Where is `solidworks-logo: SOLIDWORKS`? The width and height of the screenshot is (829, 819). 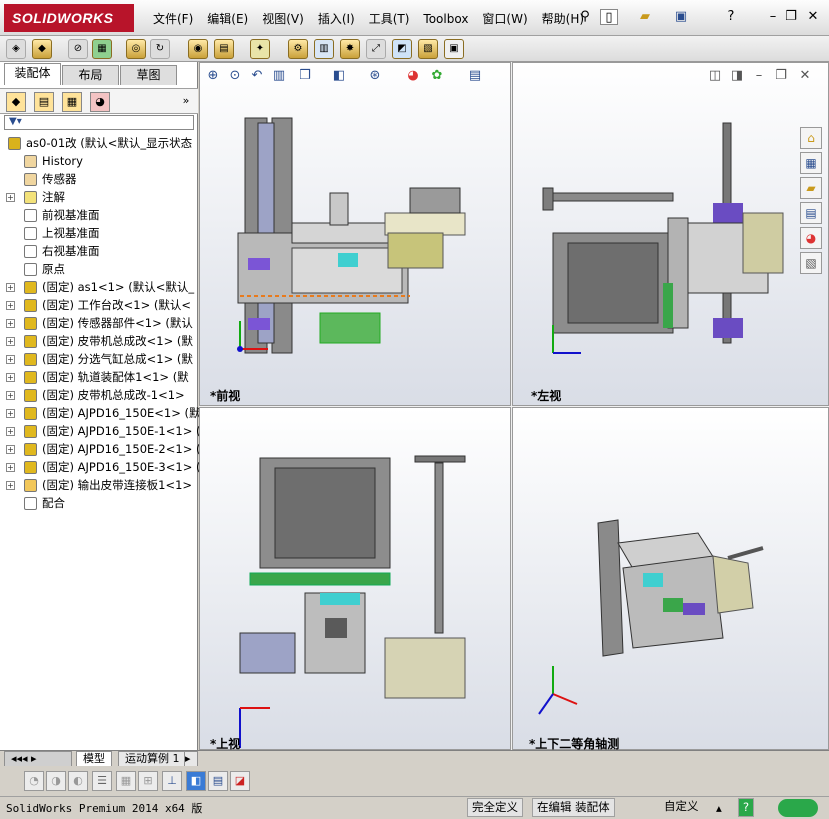 solidworks-logo: SOLIDWORKS is located at coordinates (69, 18).